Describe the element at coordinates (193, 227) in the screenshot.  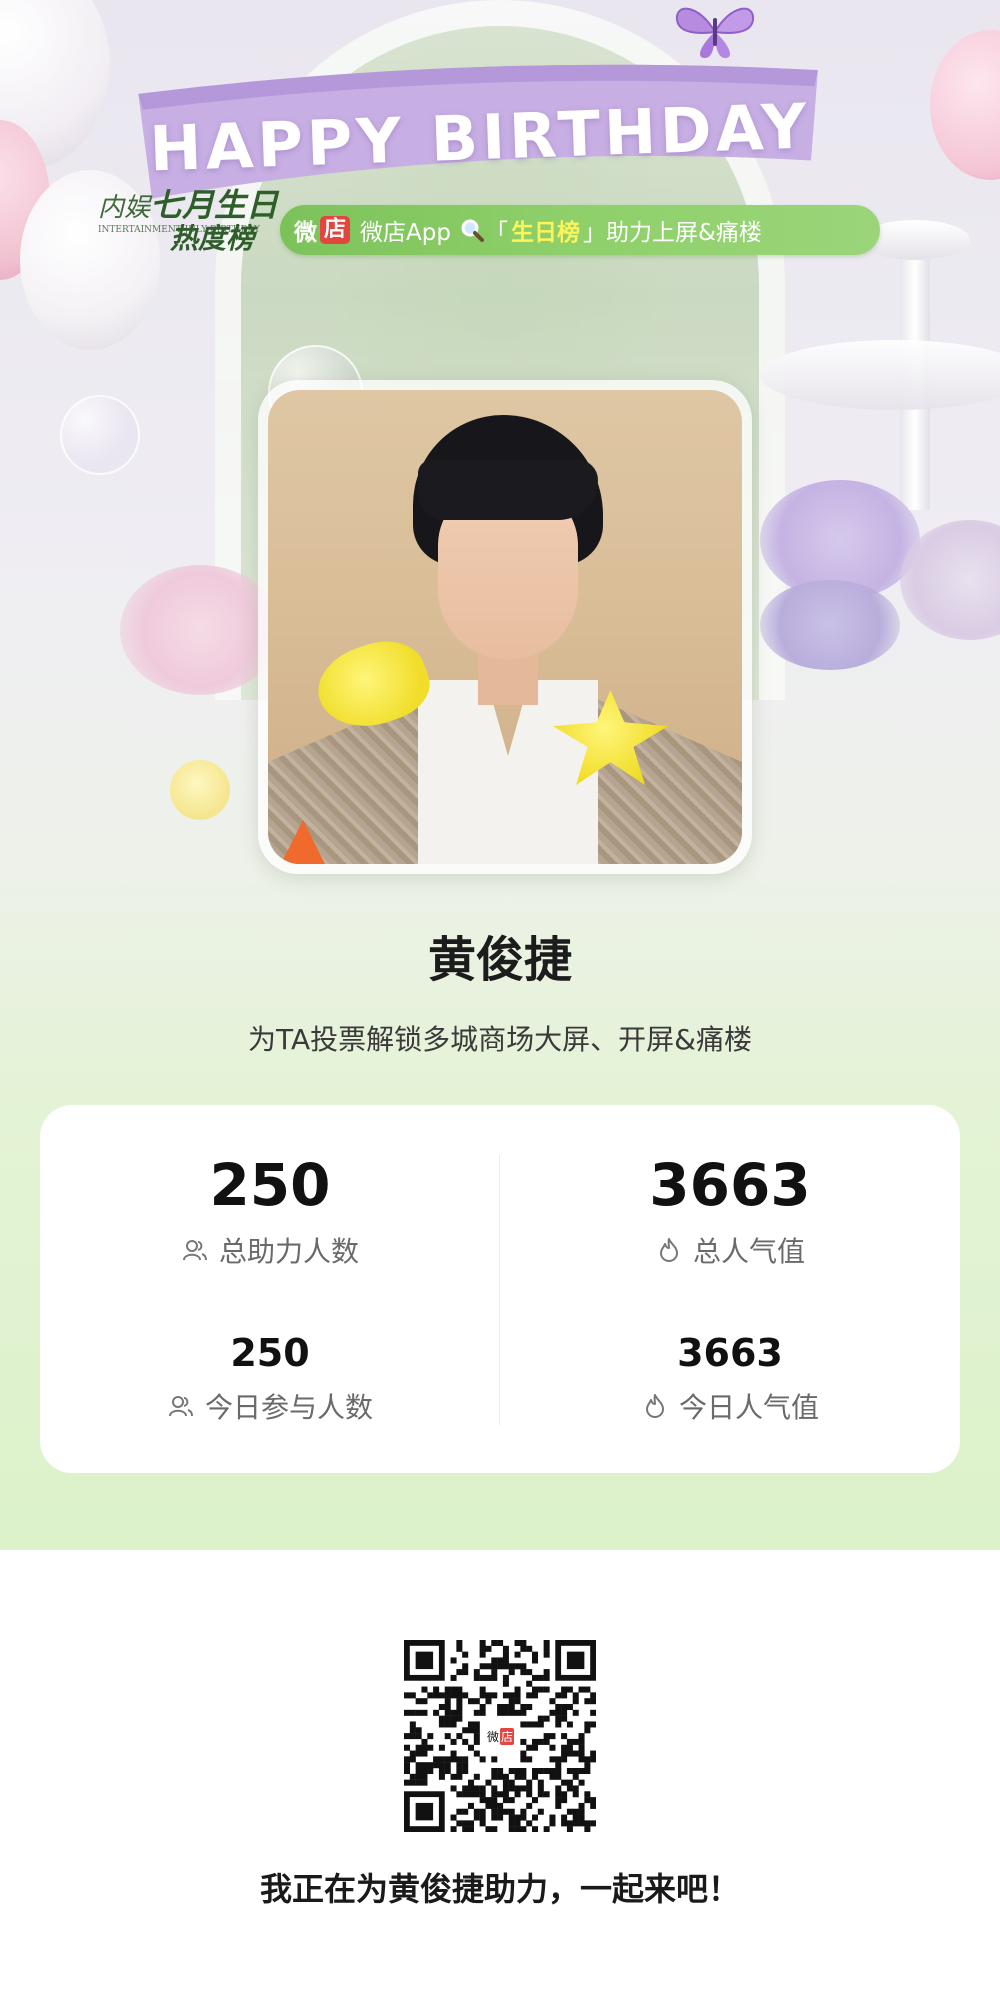
I see `hot-list-logo: 内娱七月生日 INTERTAINMENT JULY BIRTHDAY 热度榜` at that location.